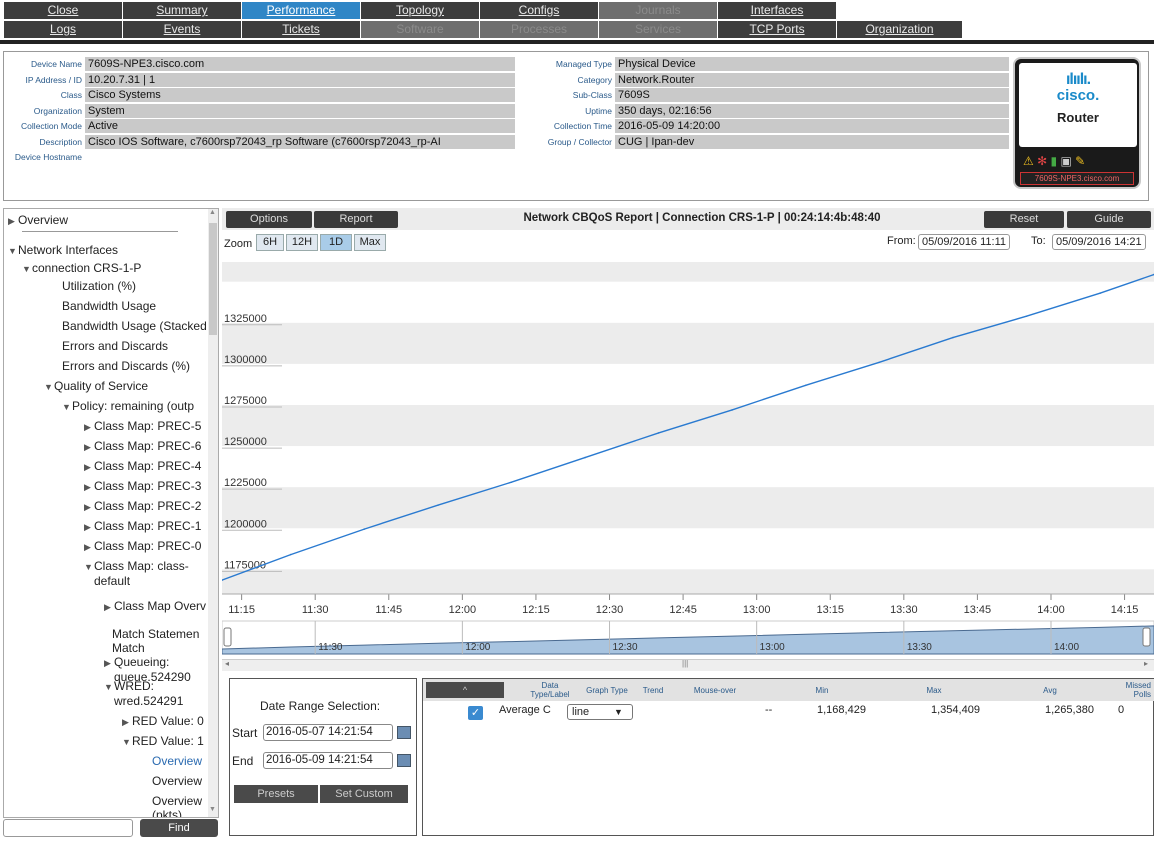  I want to click on nav-tab-events: Events, so click(182, 29).